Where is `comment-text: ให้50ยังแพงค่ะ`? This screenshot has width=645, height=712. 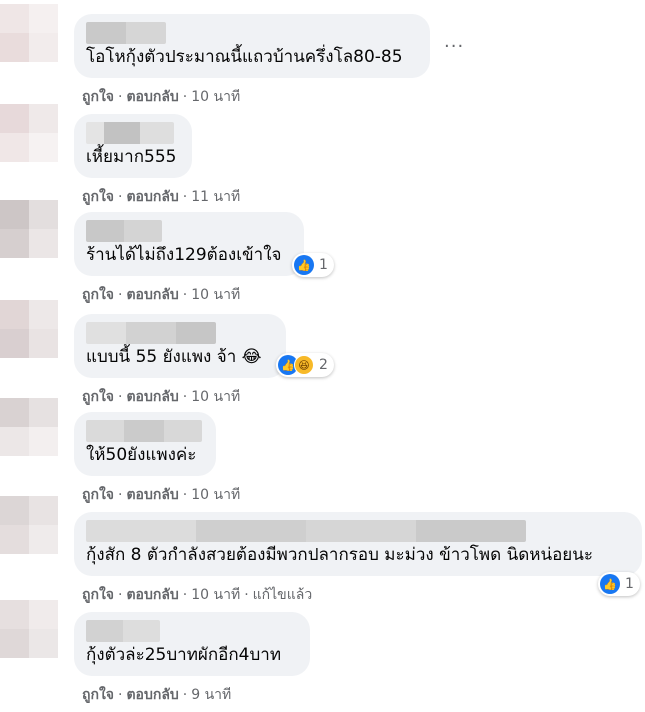
comment-text: ให้50ยังแพงค่ะ is located at coordinates (141, 455).